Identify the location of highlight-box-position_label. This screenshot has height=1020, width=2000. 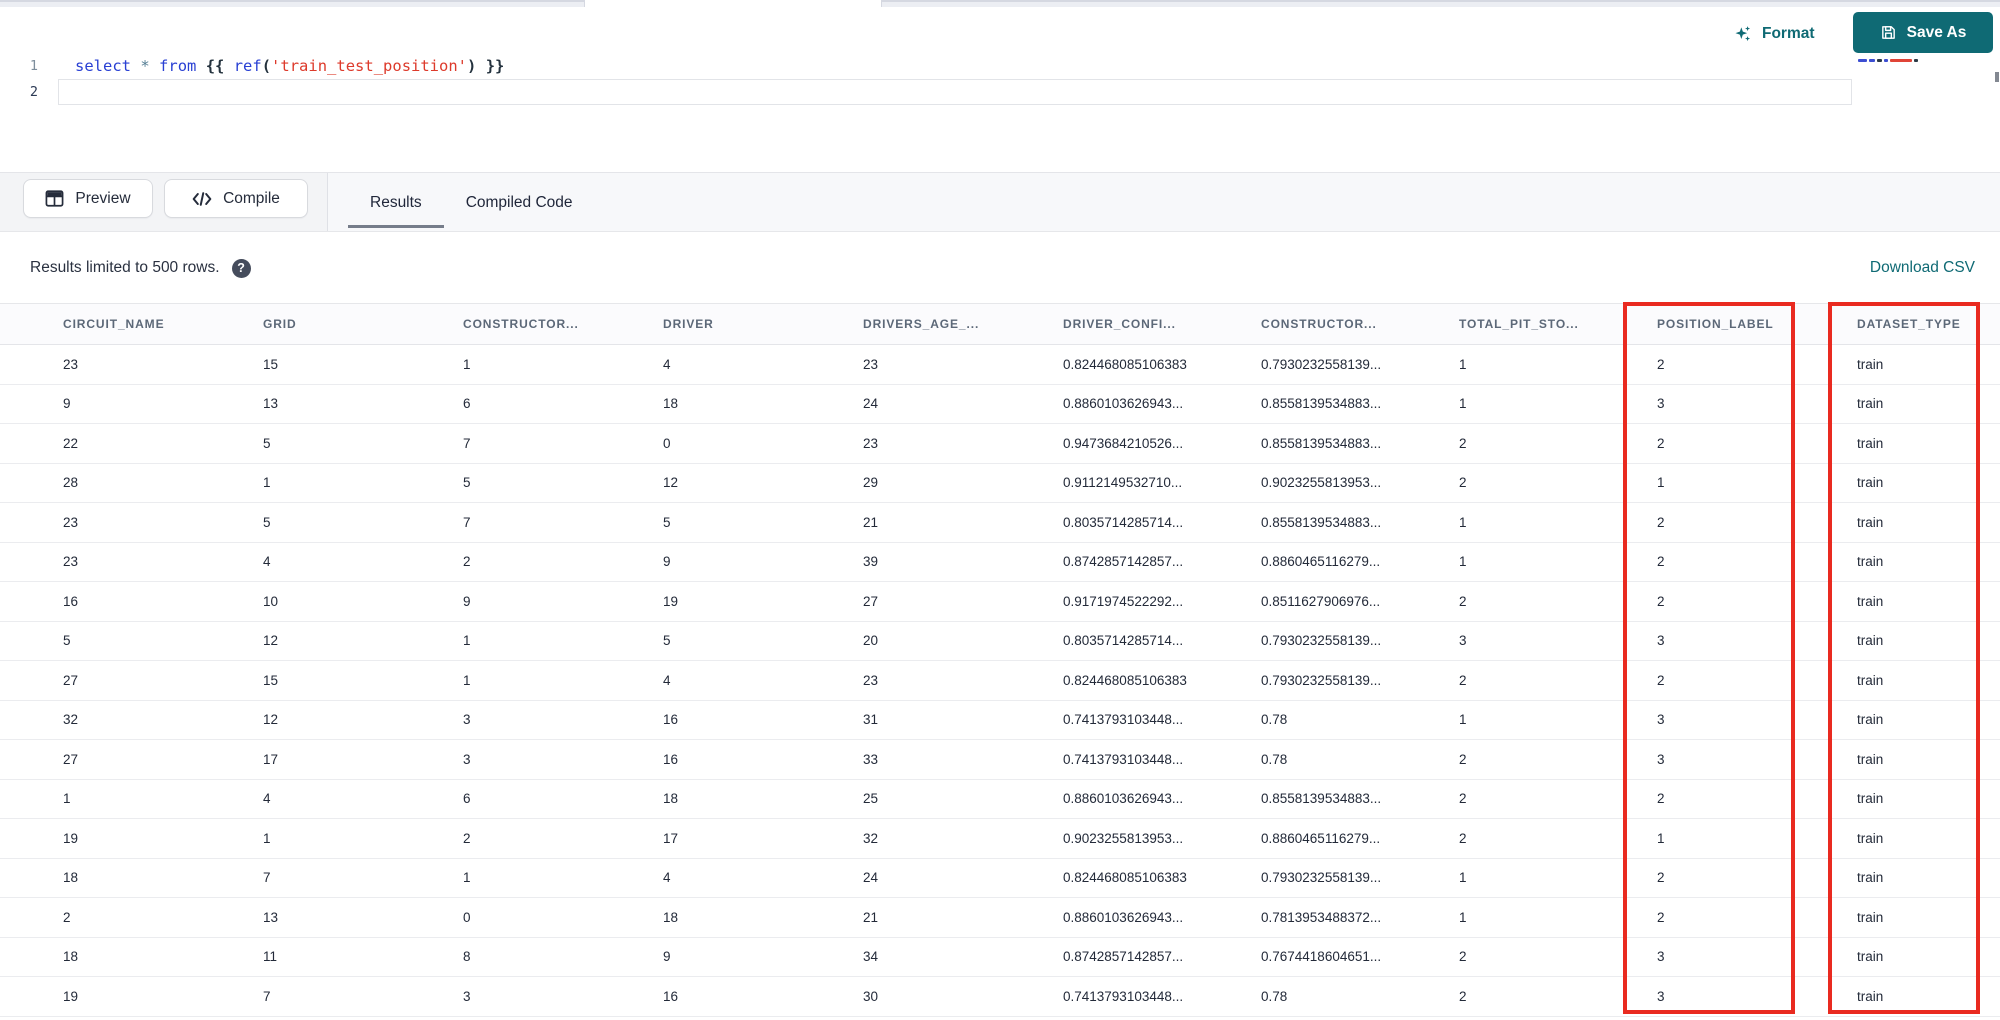
(1709, 658).